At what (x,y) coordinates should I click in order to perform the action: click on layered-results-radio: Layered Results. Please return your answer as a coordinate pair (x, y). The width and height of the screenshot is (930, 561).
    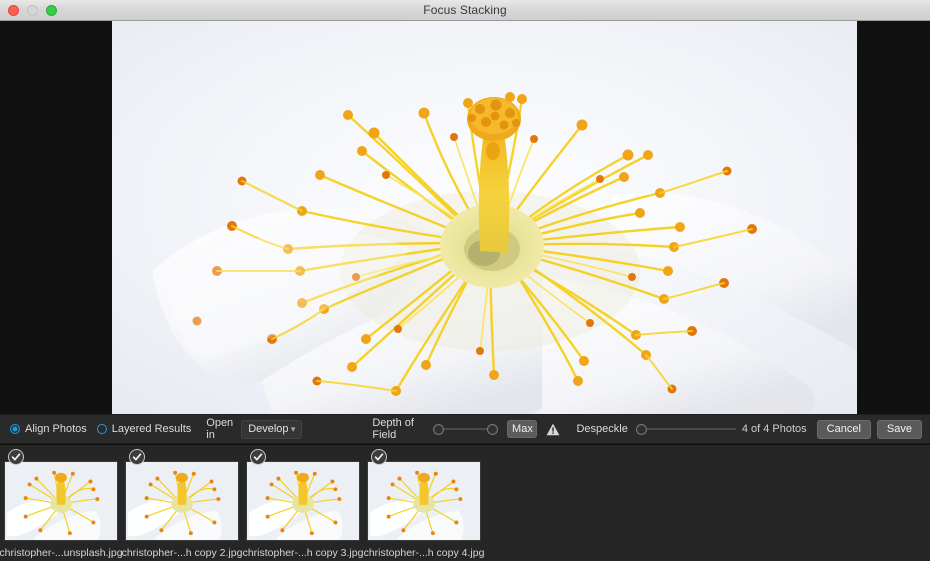
    Looking at the image, I should click on (144, 429).